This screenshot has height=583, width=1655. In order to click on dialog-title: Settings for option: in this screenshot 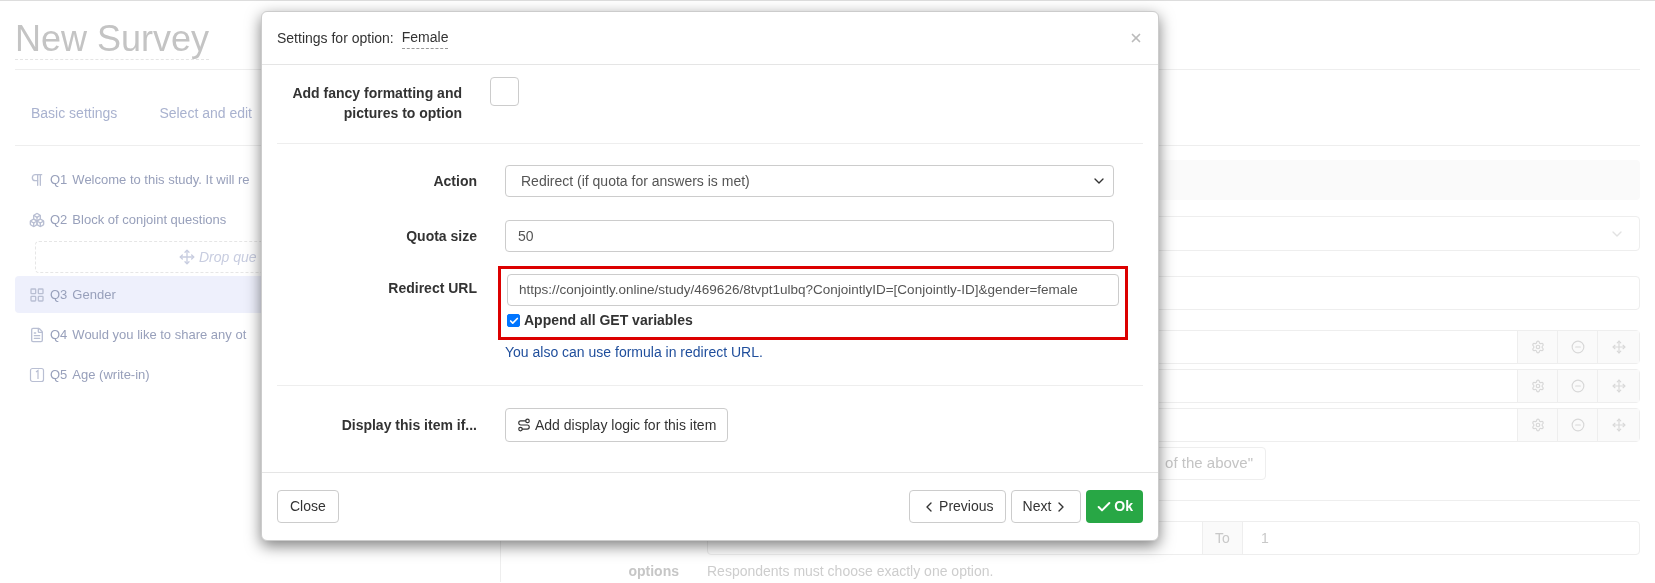, I will do `click(335, 38)`.